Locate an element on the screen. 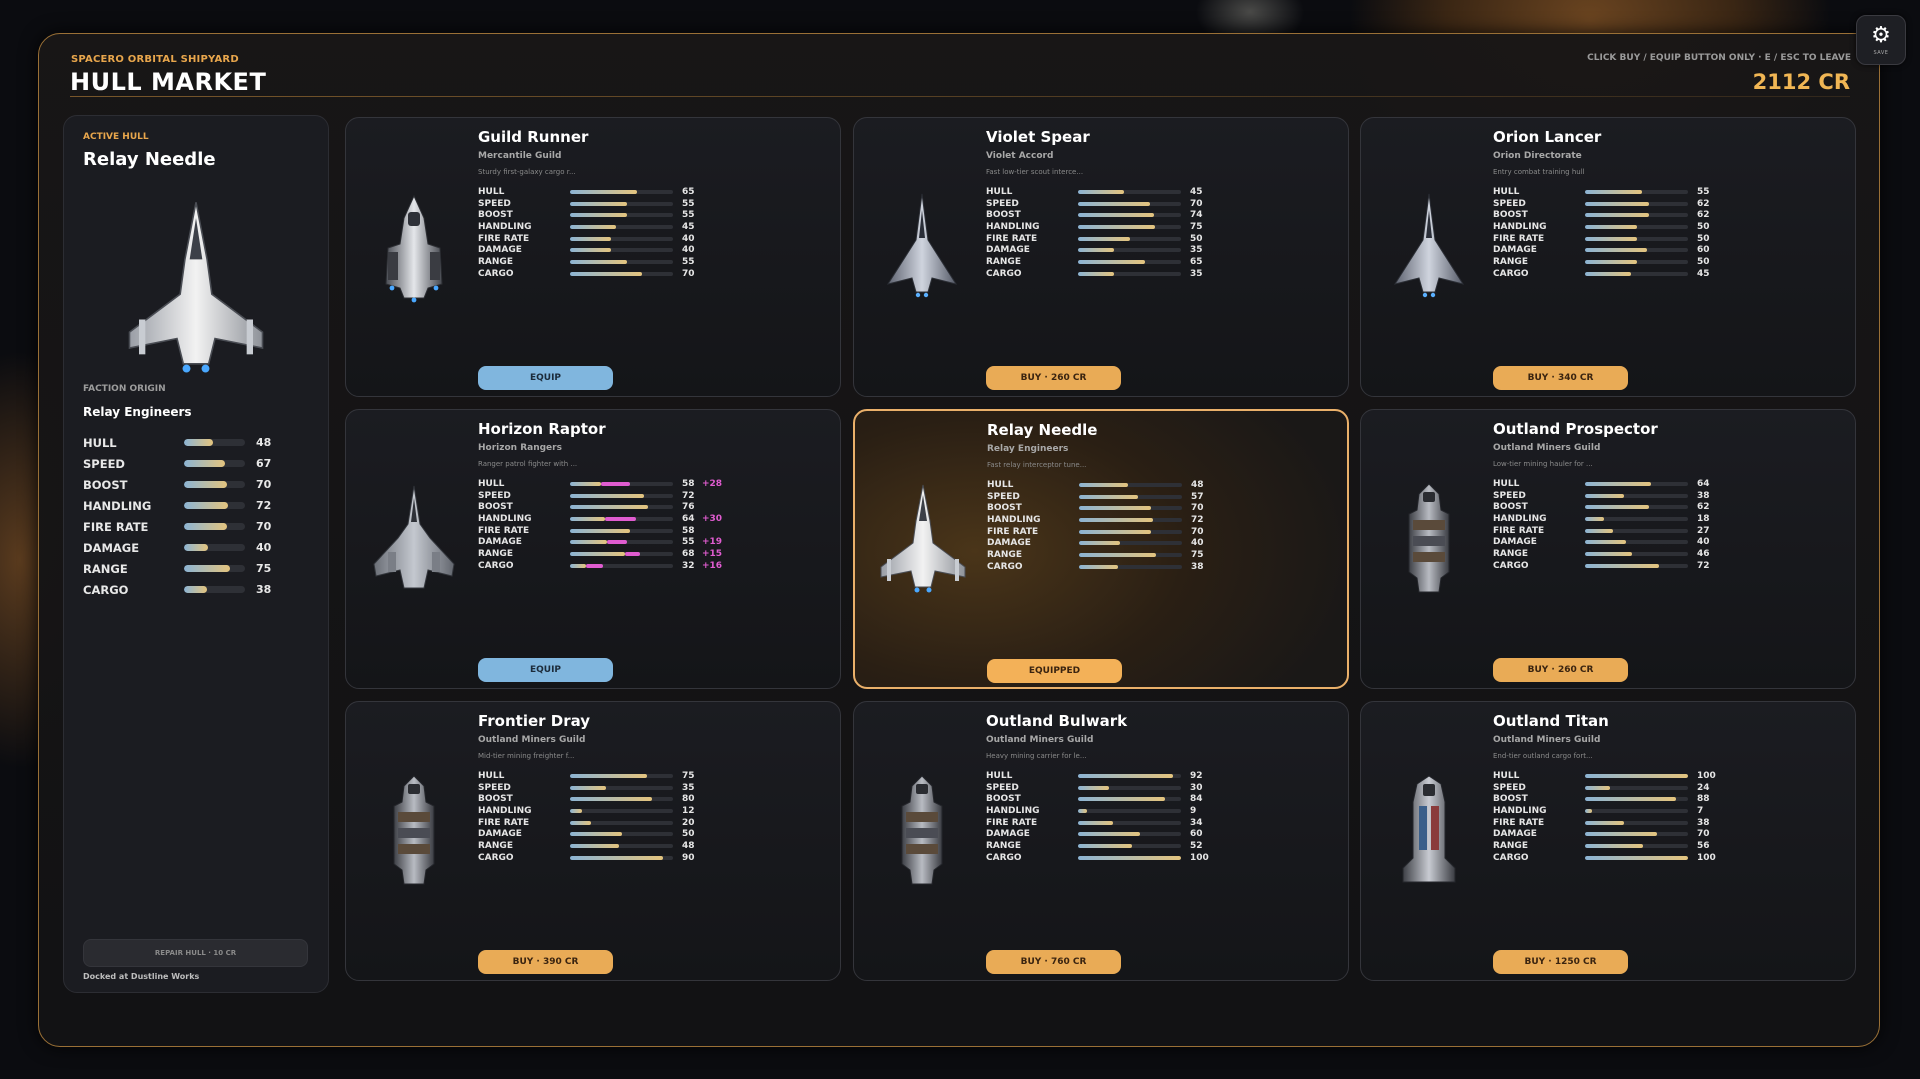 The height and width of the screenshot is (1079, 1920). stat-value: 20 is located at coordinates (688, 822).